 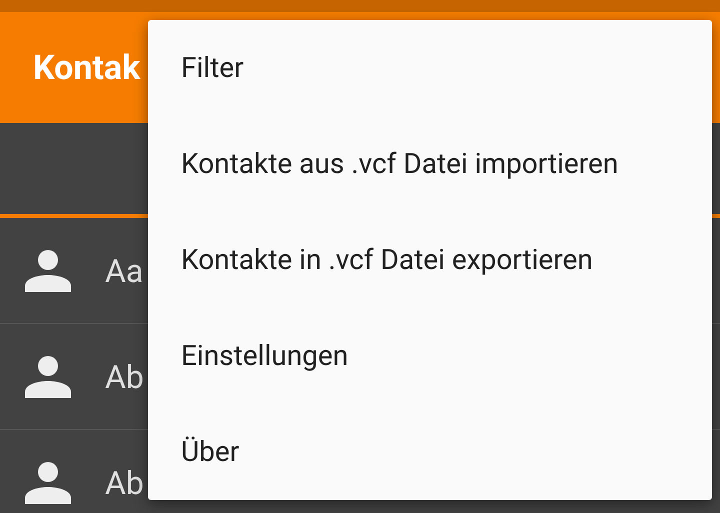 I want to click on menu-item: Kontakte in .vcf Datei exportieren, so click(x=430, y=260).